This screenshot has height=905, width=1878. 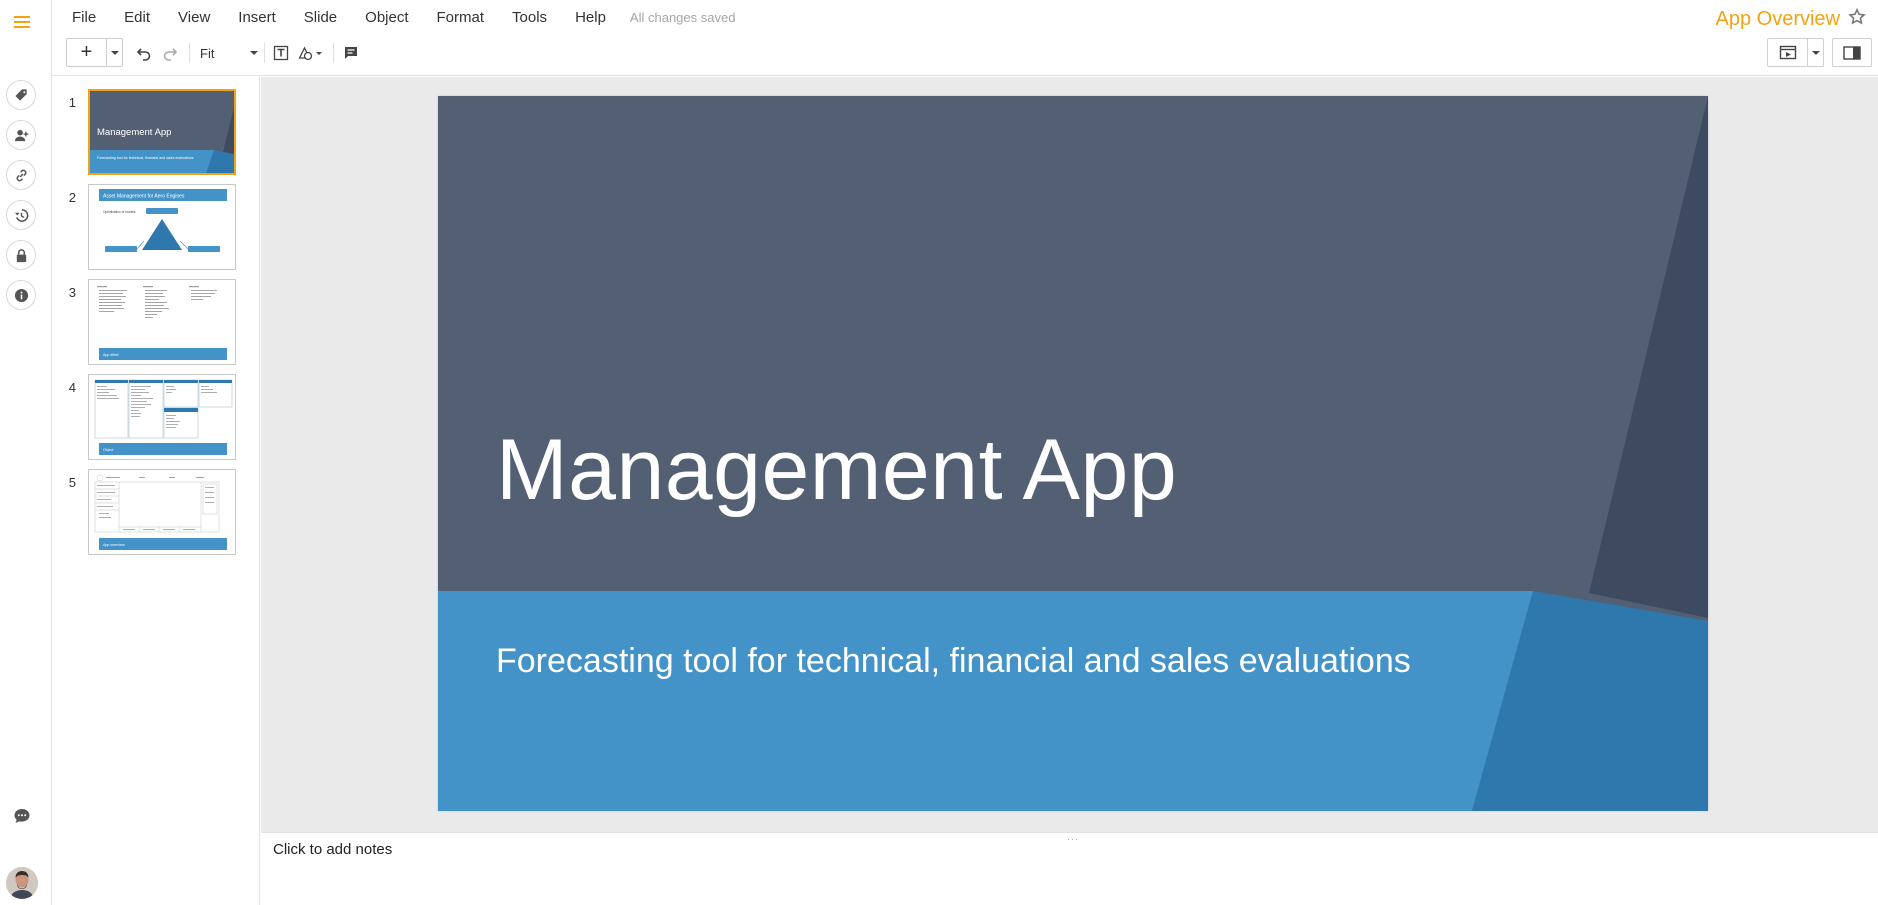 I want to click on redo-icon, so click(x=170, y=53).